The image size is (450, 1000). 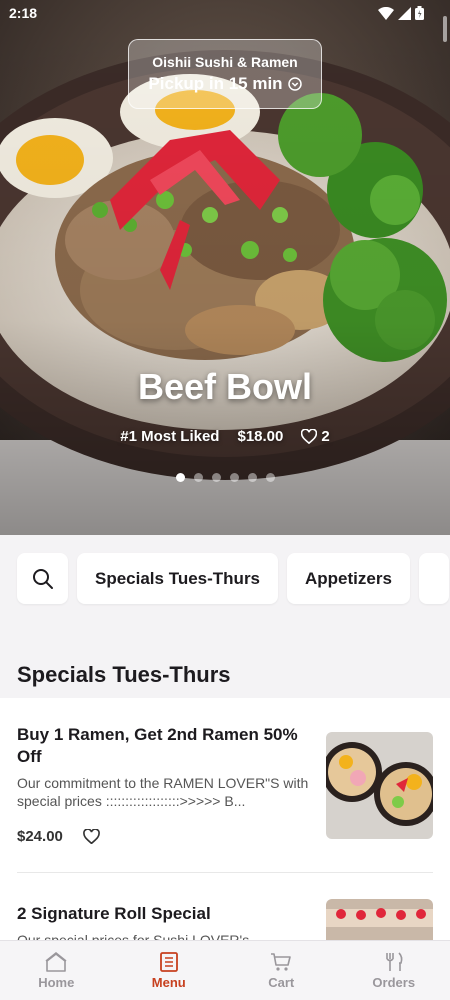 What do you see at coordinates (178, 578) in the screenshot?
I see `tab-specials: Specials Tues-Thurs` at bounding box center [178, 578].